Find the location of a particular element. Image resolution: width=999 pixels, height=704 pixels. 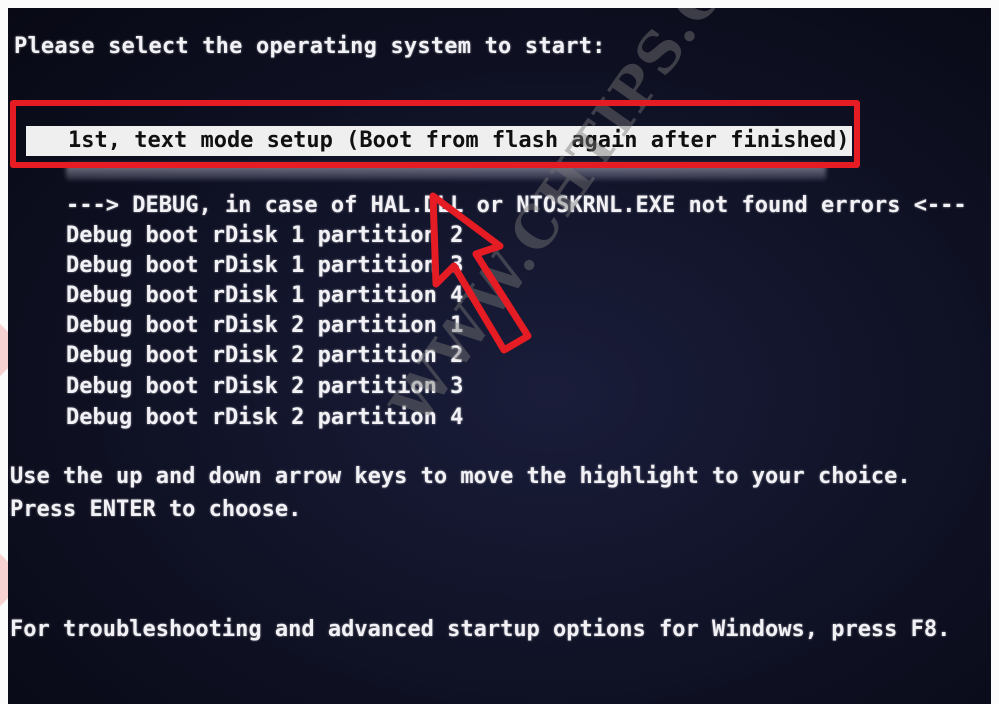

boot-menu-item: Debug boot rDisk 1 partition 4 is located at coordinates (264, 296).